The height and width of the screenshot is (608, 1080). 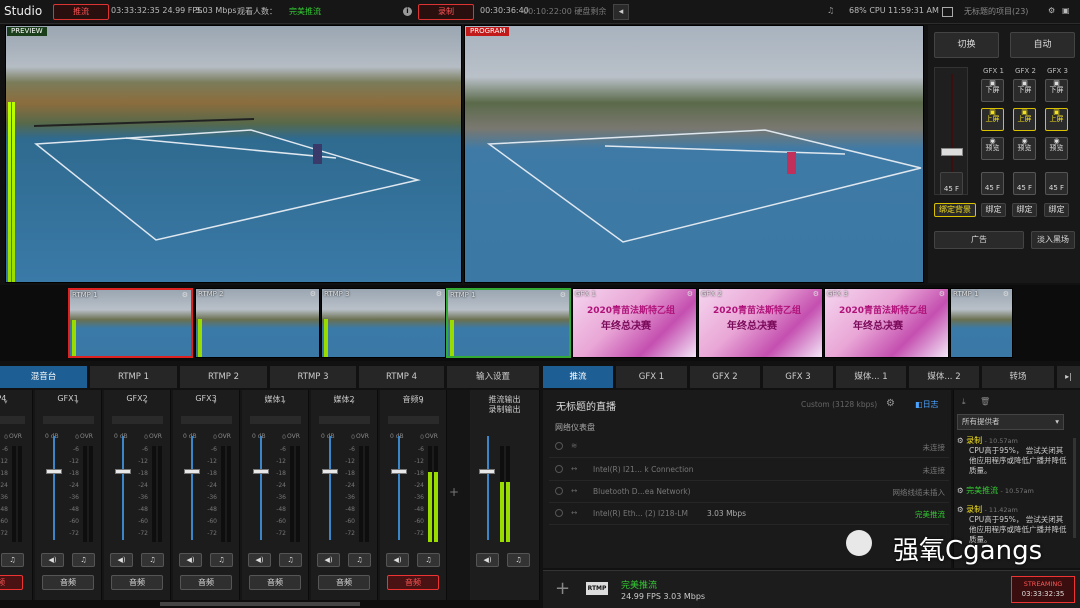 What do you see at coordinates (1053, 240) in the screenshot?
I see `fade-to-black-button: 淡入黑场` at bounding box center [1053, 240].